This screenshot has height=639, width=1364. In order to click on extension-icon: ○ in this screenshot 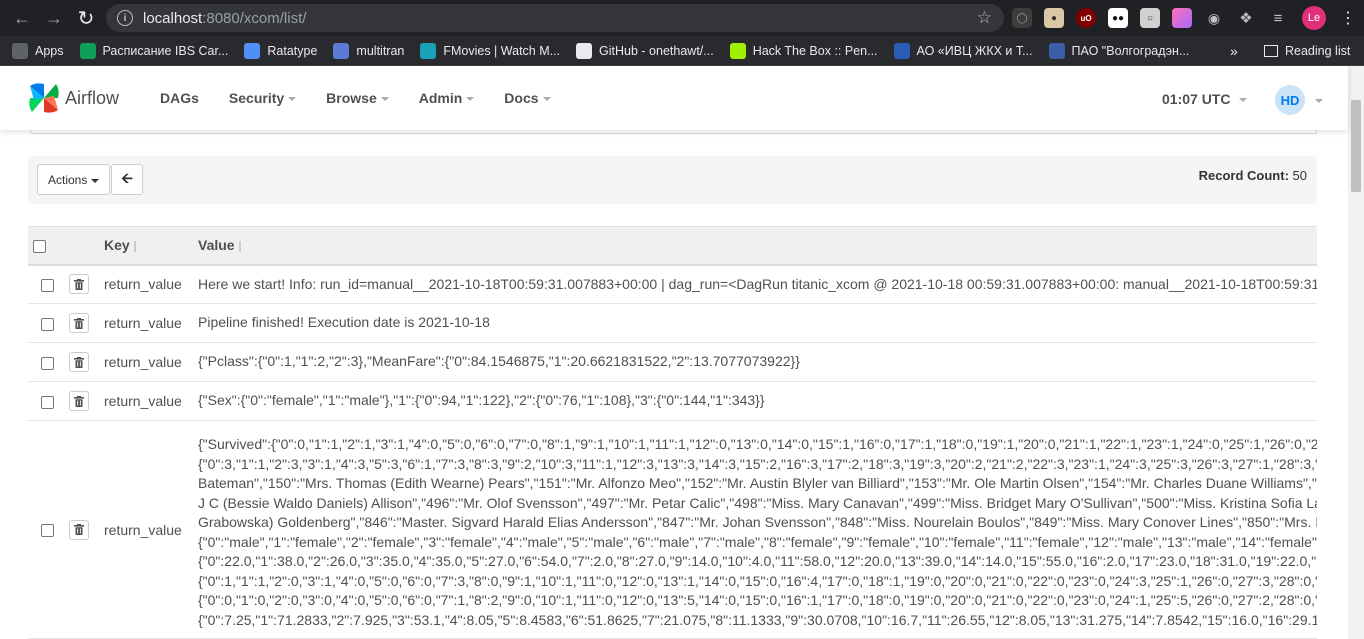, I will do `click(1150, 18)`.